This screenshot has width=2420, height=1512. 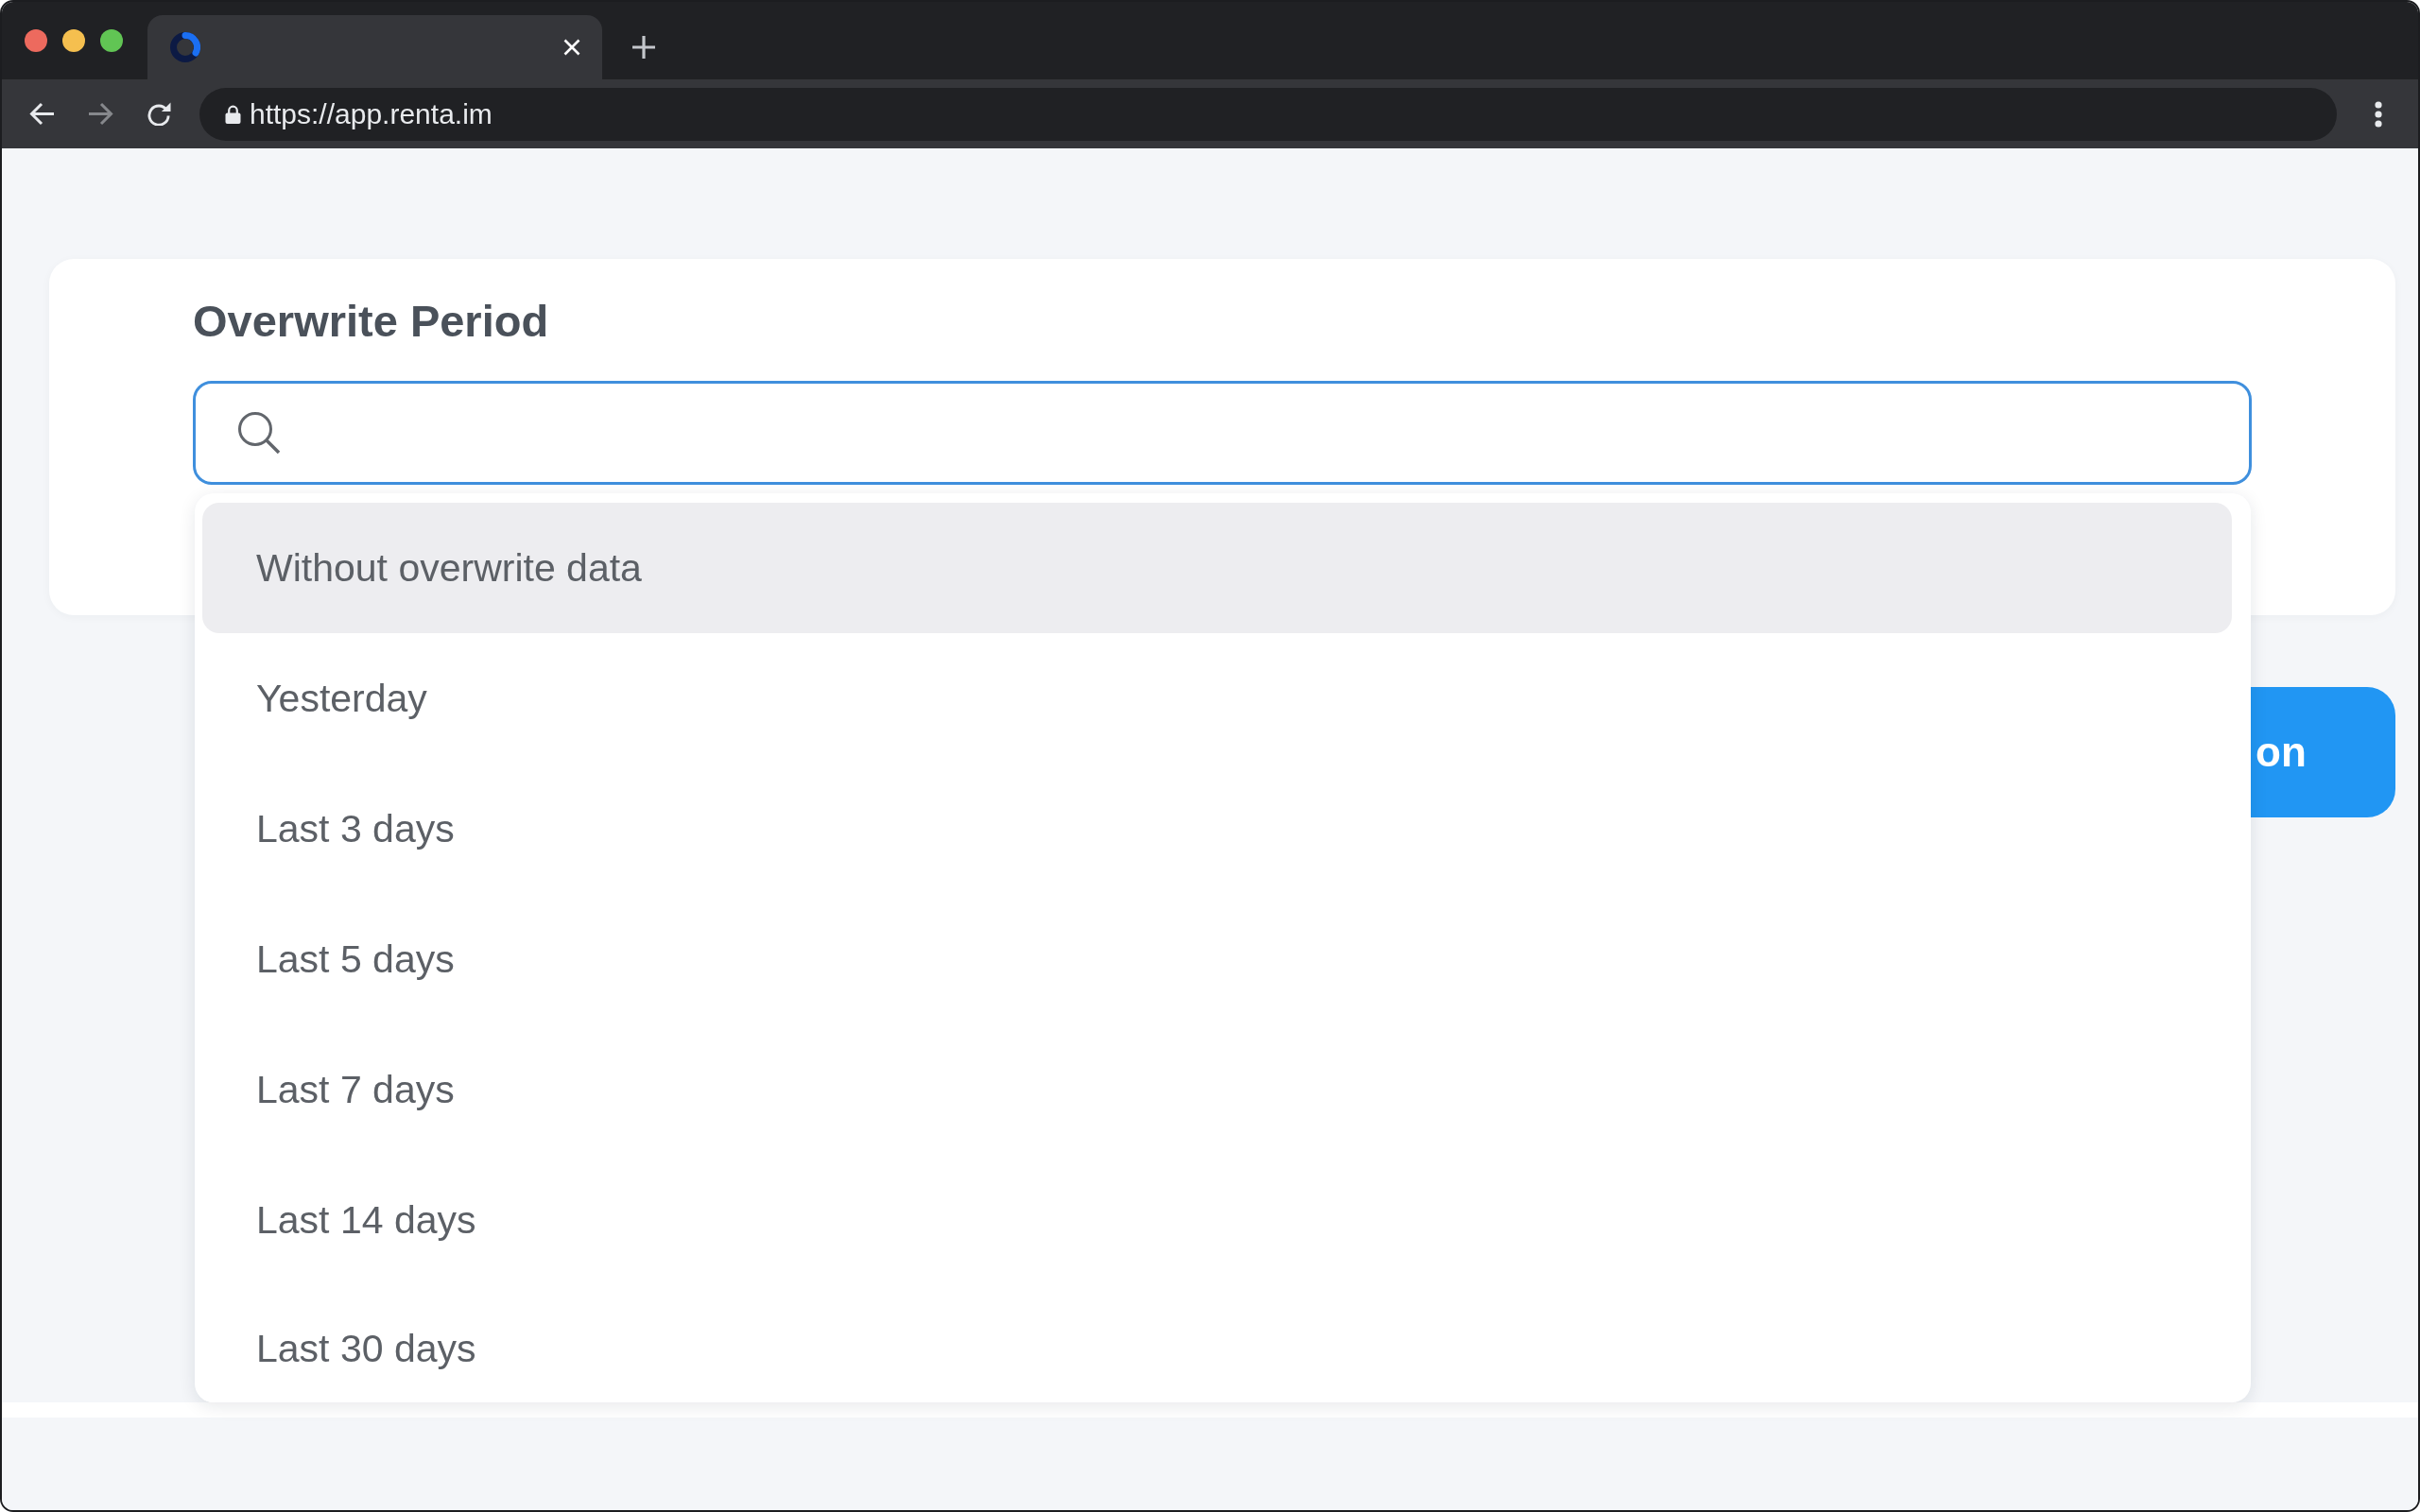 What do you see at coordinates (42, 114) in the screenshot?
I see `back-icon` at bounding box center [42, 114].